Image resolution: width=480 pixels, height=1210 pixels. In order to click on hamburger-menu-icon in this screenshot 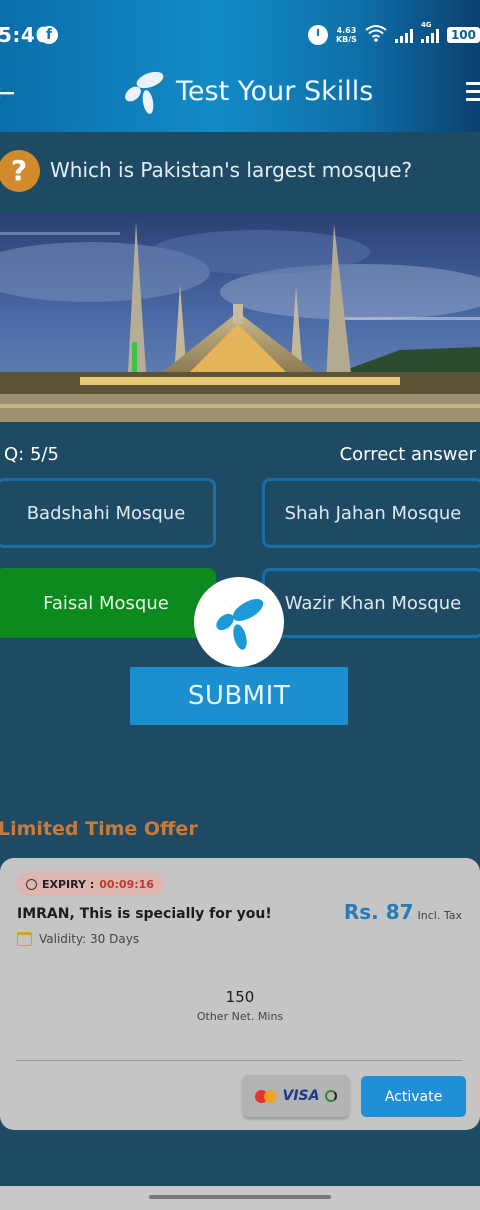, I will do `click(473, 91)`.